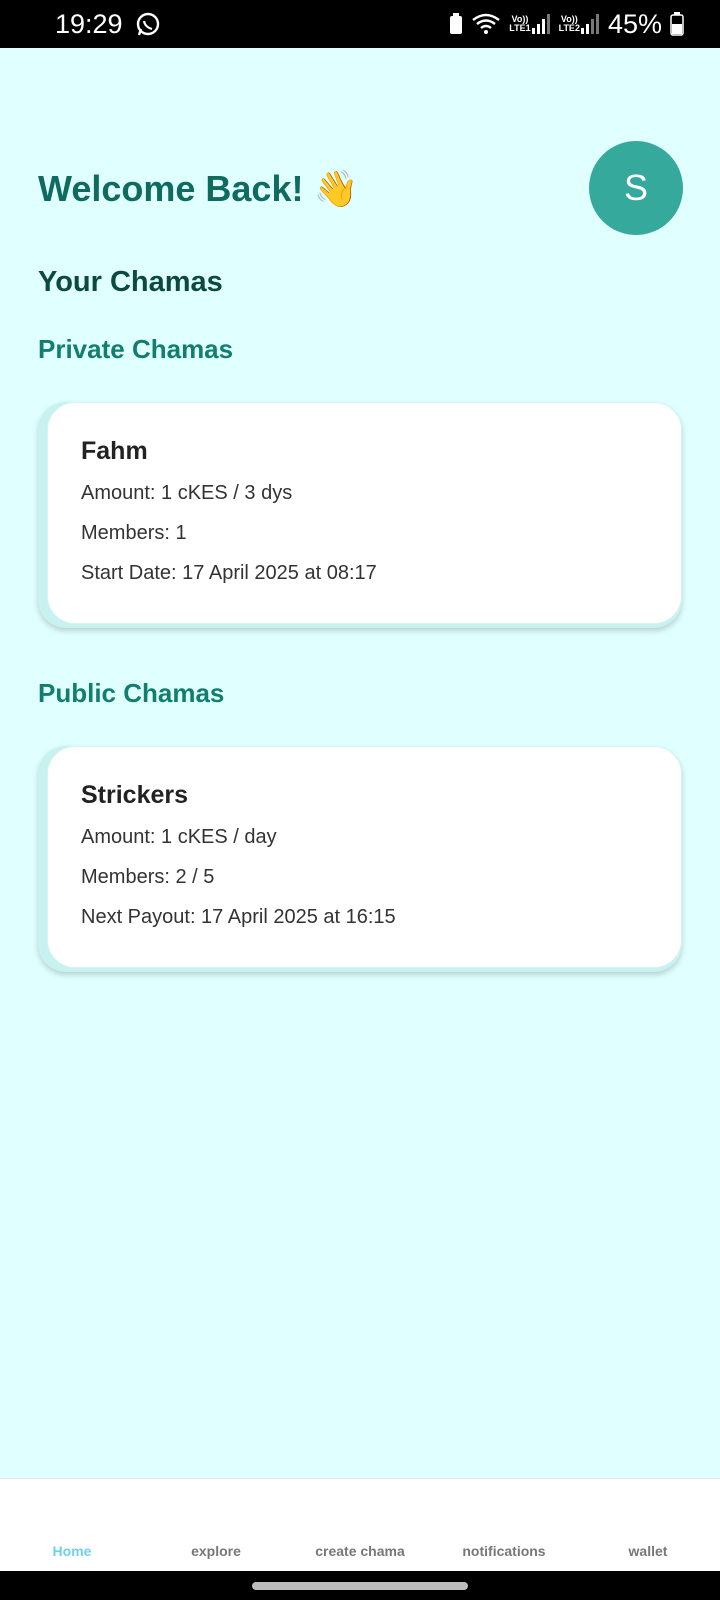 The height and width of the screenshot is (1600, 720). I want to click on nav-create-chama: create chama, so click(360, 1525).